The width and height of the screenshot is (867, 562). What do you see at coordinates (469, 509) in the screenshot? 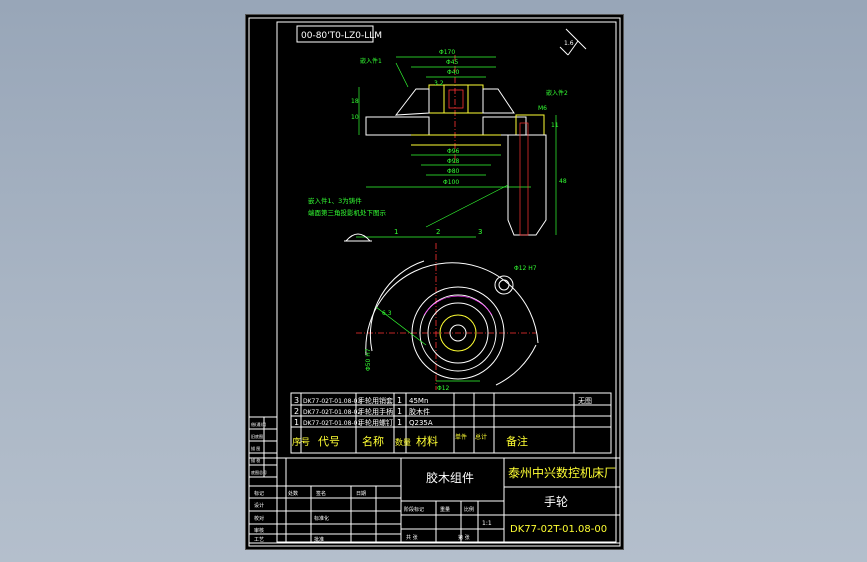
I see `svg-text: 比例` at bounding box center [469, 509].